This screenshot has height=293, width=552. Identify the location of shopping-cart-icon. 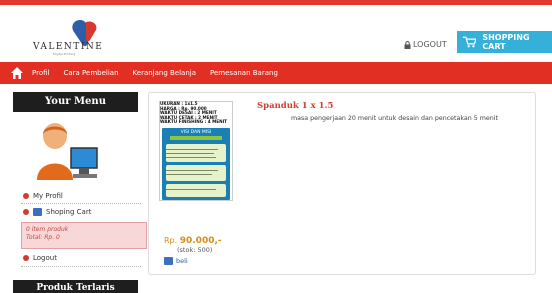
(470, 42).